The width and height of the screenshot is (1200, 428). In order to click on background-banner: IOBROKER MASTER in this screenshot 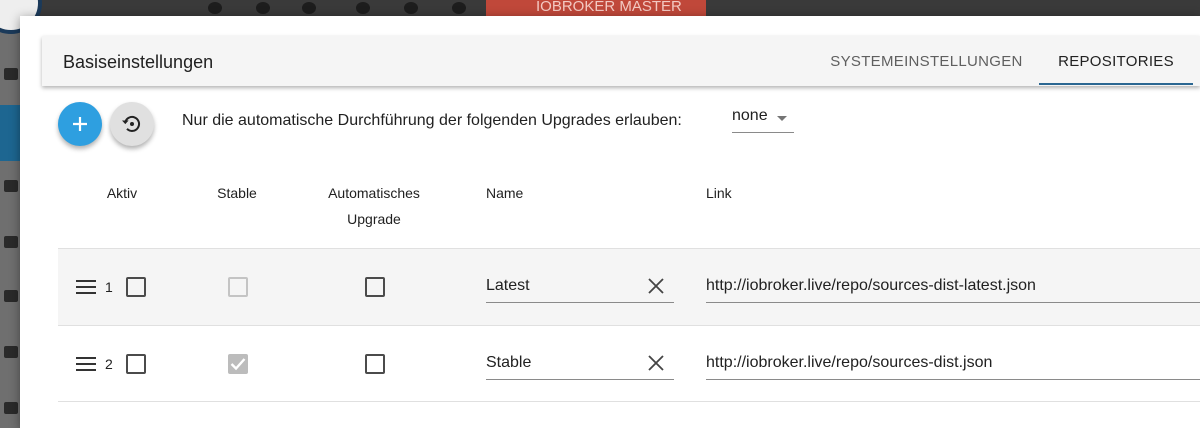, I will do `click(596, 8)`.